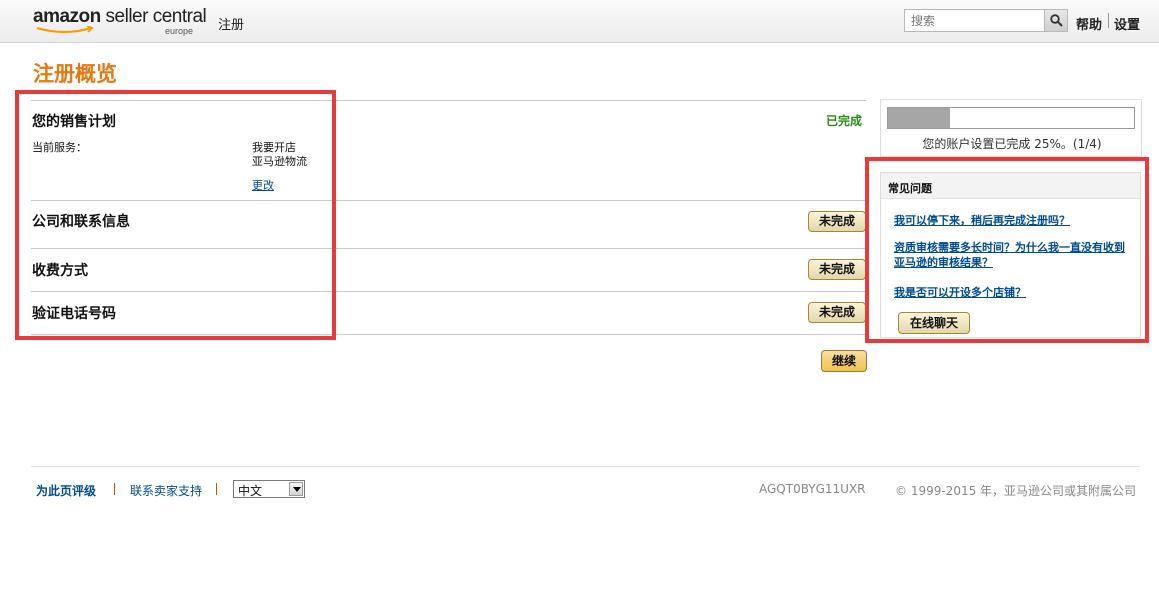 Image resolution: width=1159 pixels, height=600 pixels. I want to click on amazon-smile-icon, so click(65, 30).